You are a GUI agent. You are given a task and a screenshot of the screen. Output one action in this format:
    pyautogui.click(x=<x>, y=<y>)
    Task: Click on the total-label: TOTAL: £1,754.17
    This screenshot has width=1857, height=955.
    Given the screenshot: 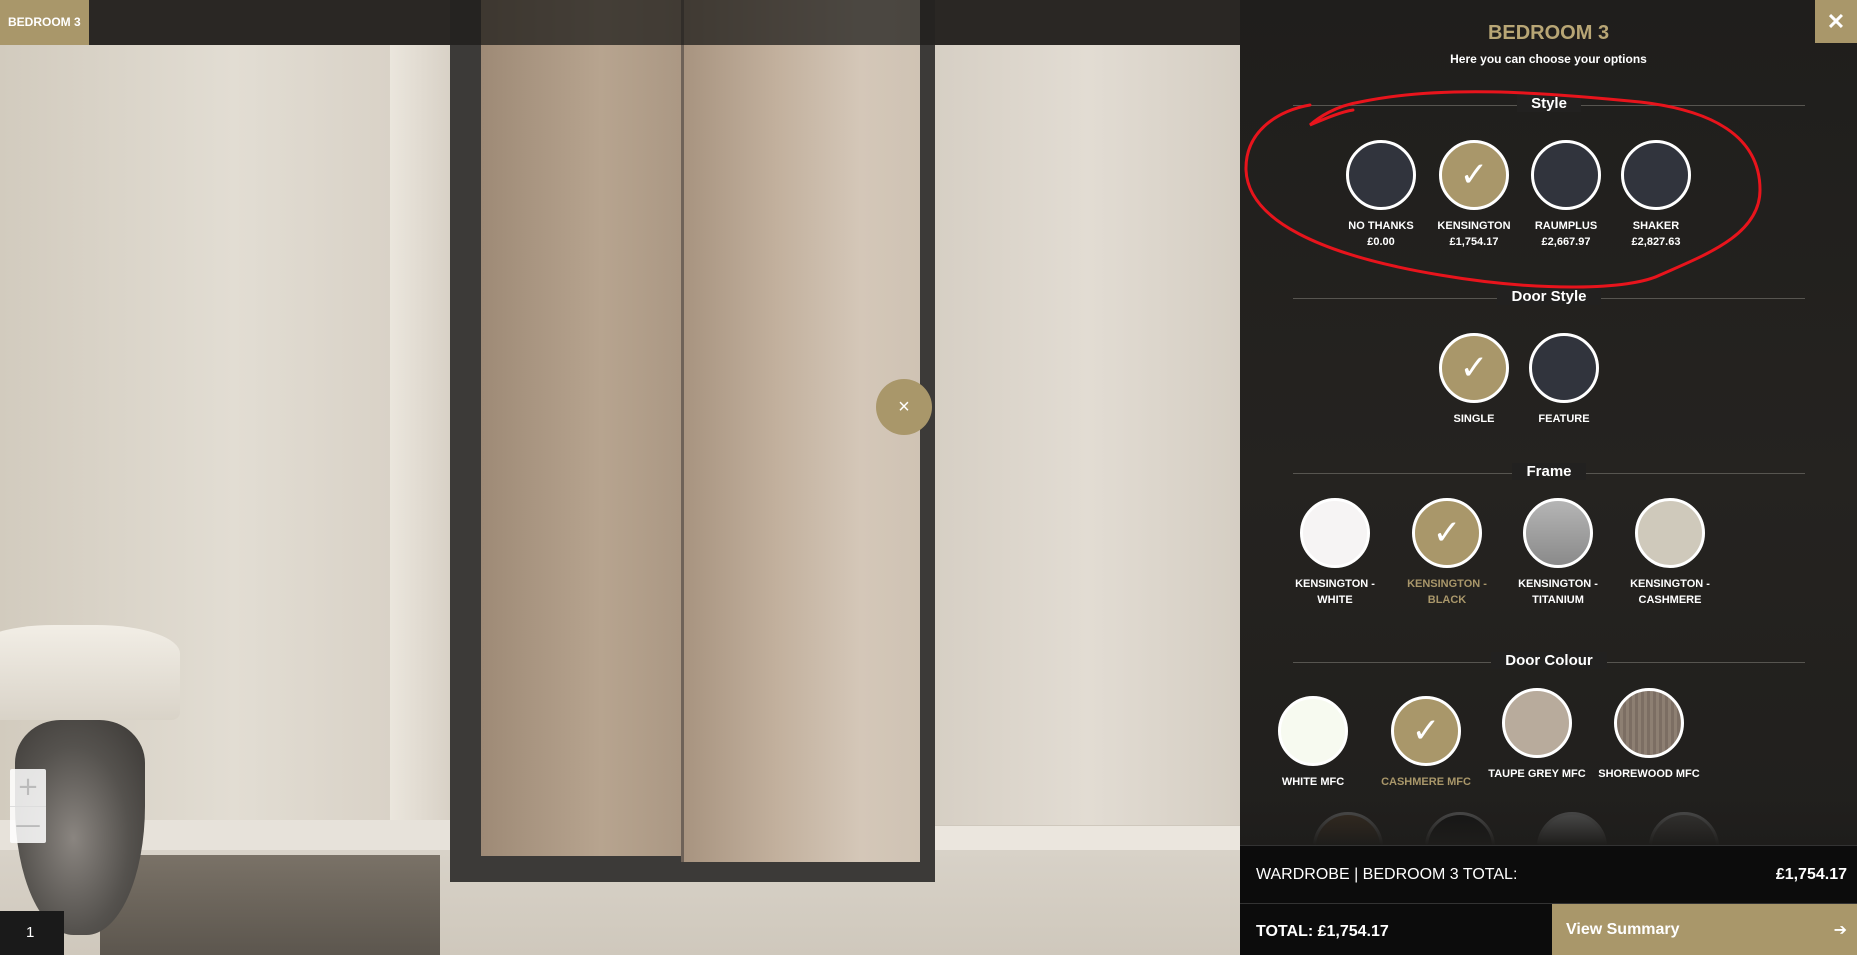 What is the action you would take?
    pyautogui.click(x=1322, y=931)
    